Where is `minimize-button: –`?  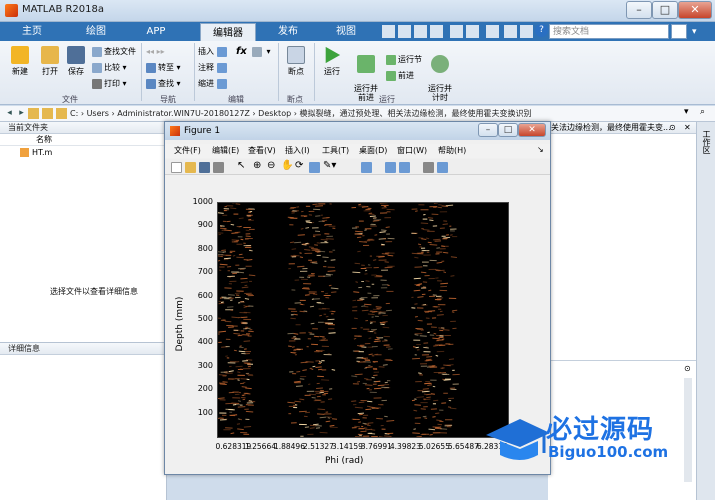 minimize-button: – is located at coordinates (639, 10).